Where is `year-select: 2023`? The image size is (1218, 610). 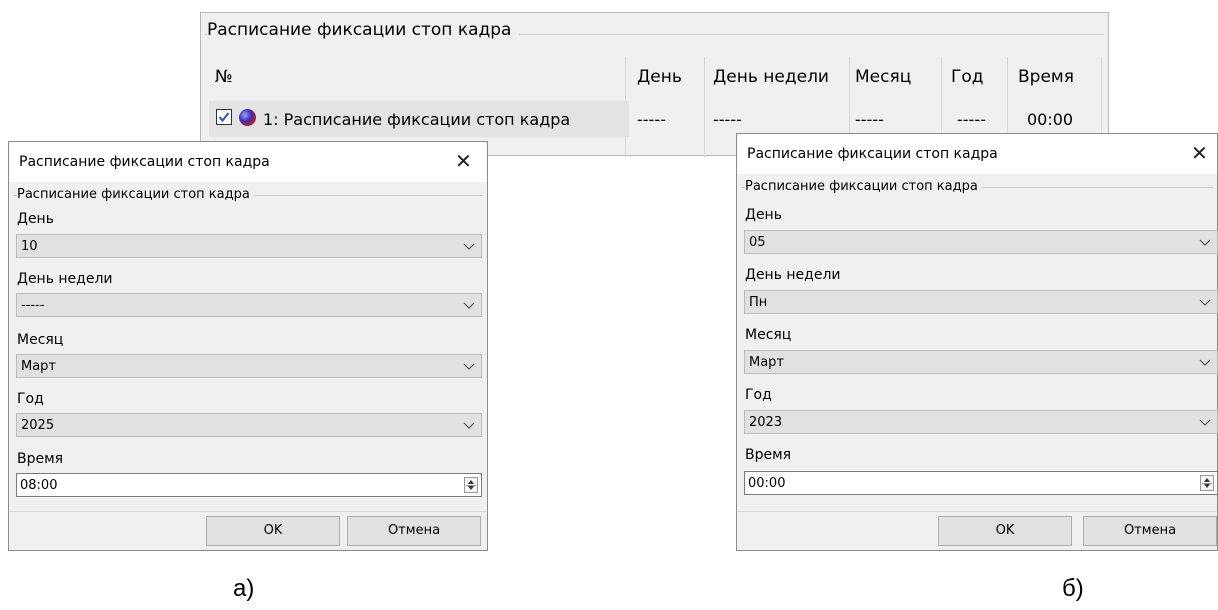 year-select: 2023 is located at coordinates (981, 422).